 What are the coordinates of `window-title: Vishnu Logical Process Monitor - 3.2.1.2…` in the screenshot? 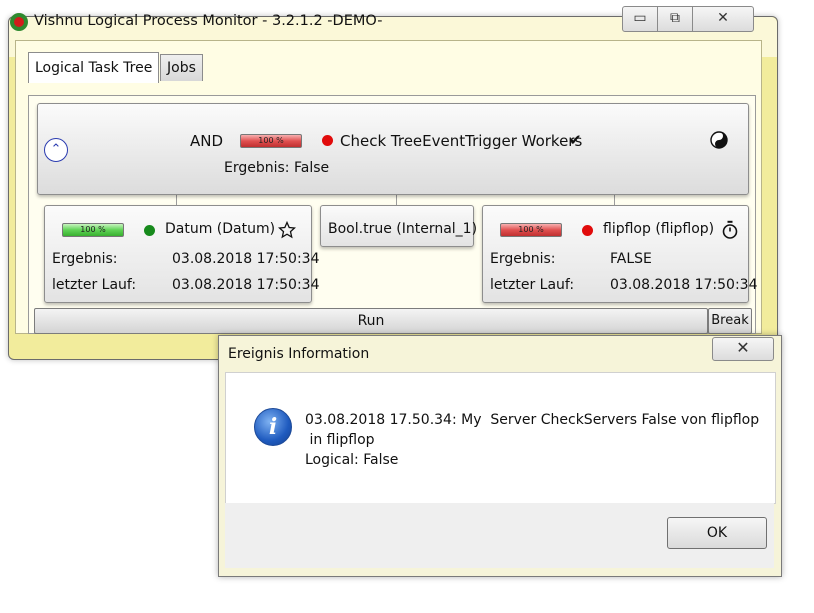 It's located at (208, 21).